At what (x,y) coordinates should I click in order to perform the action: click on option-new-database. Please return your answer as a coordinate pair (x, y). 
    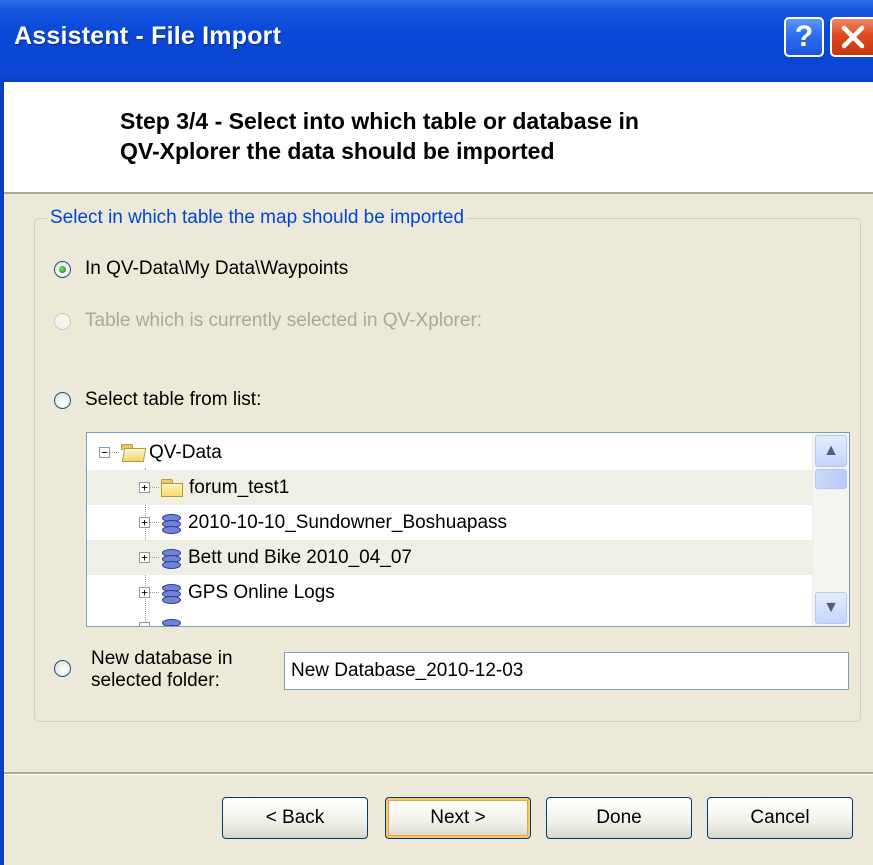
    Looking at the image, I should click on (69, 668).